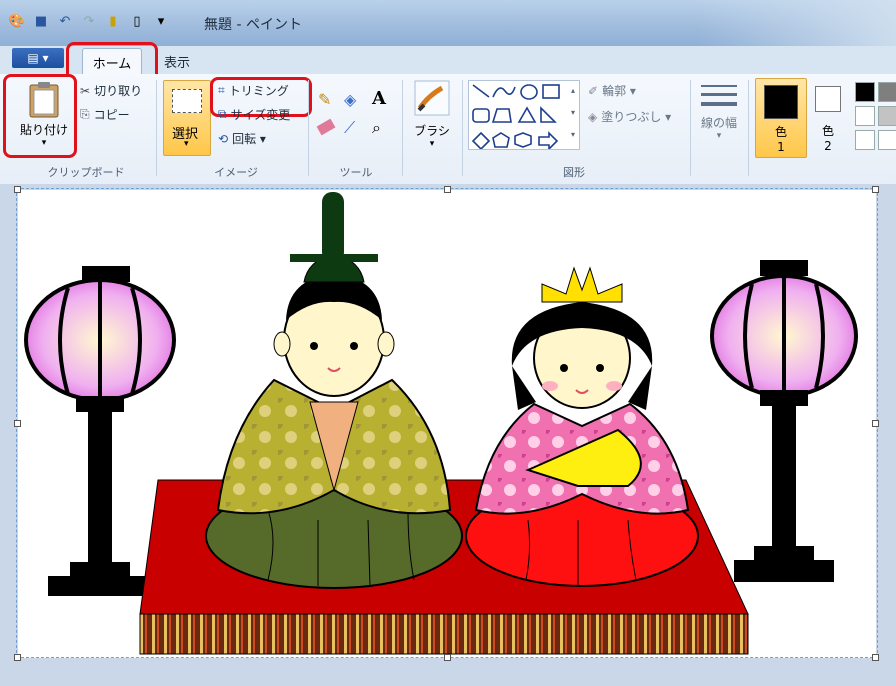 The width and height of the screenshot is (896, 686). What do you see at coordinates (798, 23) in the screenshot?
I see `background-window` at bounding box center [798, 23].